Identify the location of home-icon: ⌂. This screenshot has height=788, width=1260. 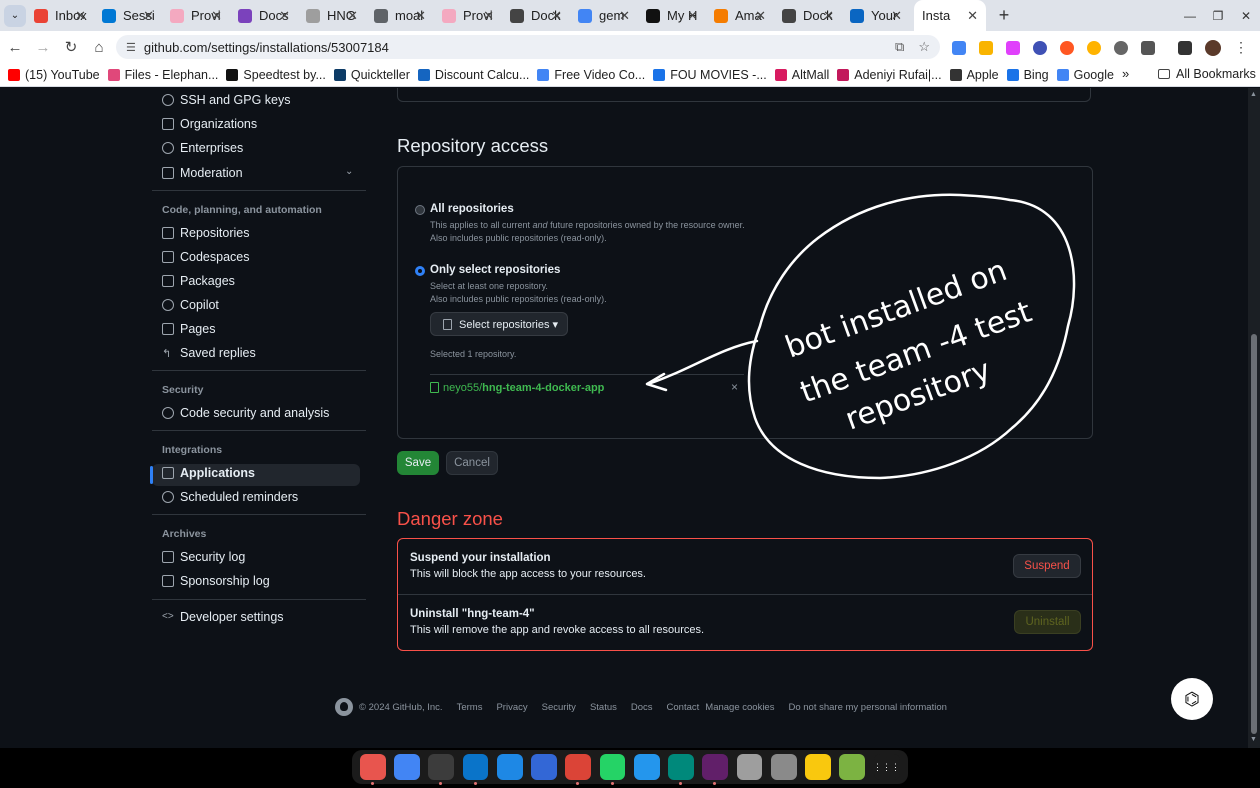
(99, 47).